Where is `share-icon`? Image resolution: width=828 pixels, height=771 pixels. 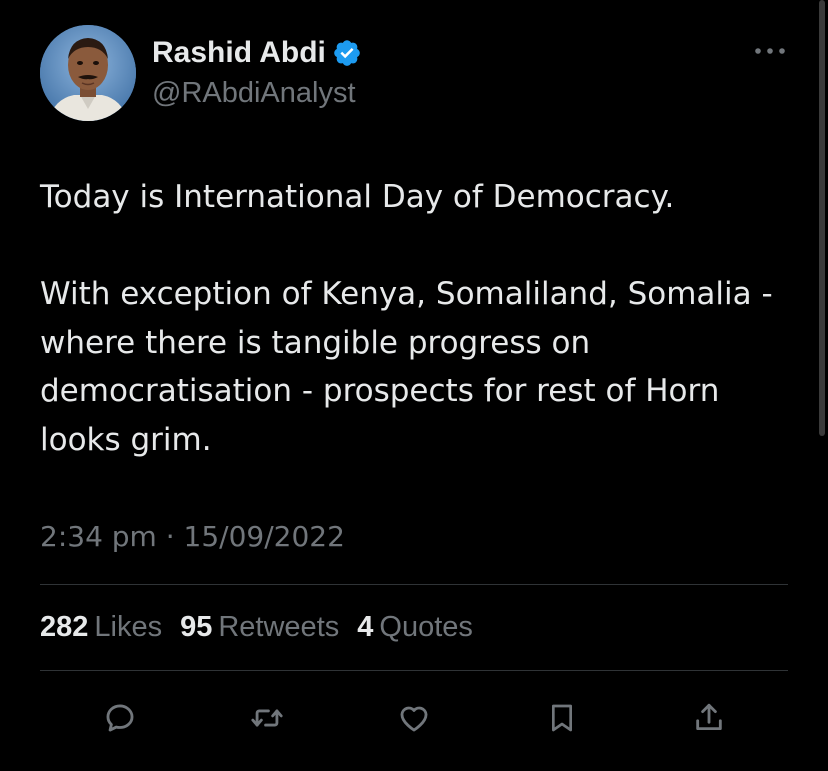 share-icon is located at coordinates (709, 717).